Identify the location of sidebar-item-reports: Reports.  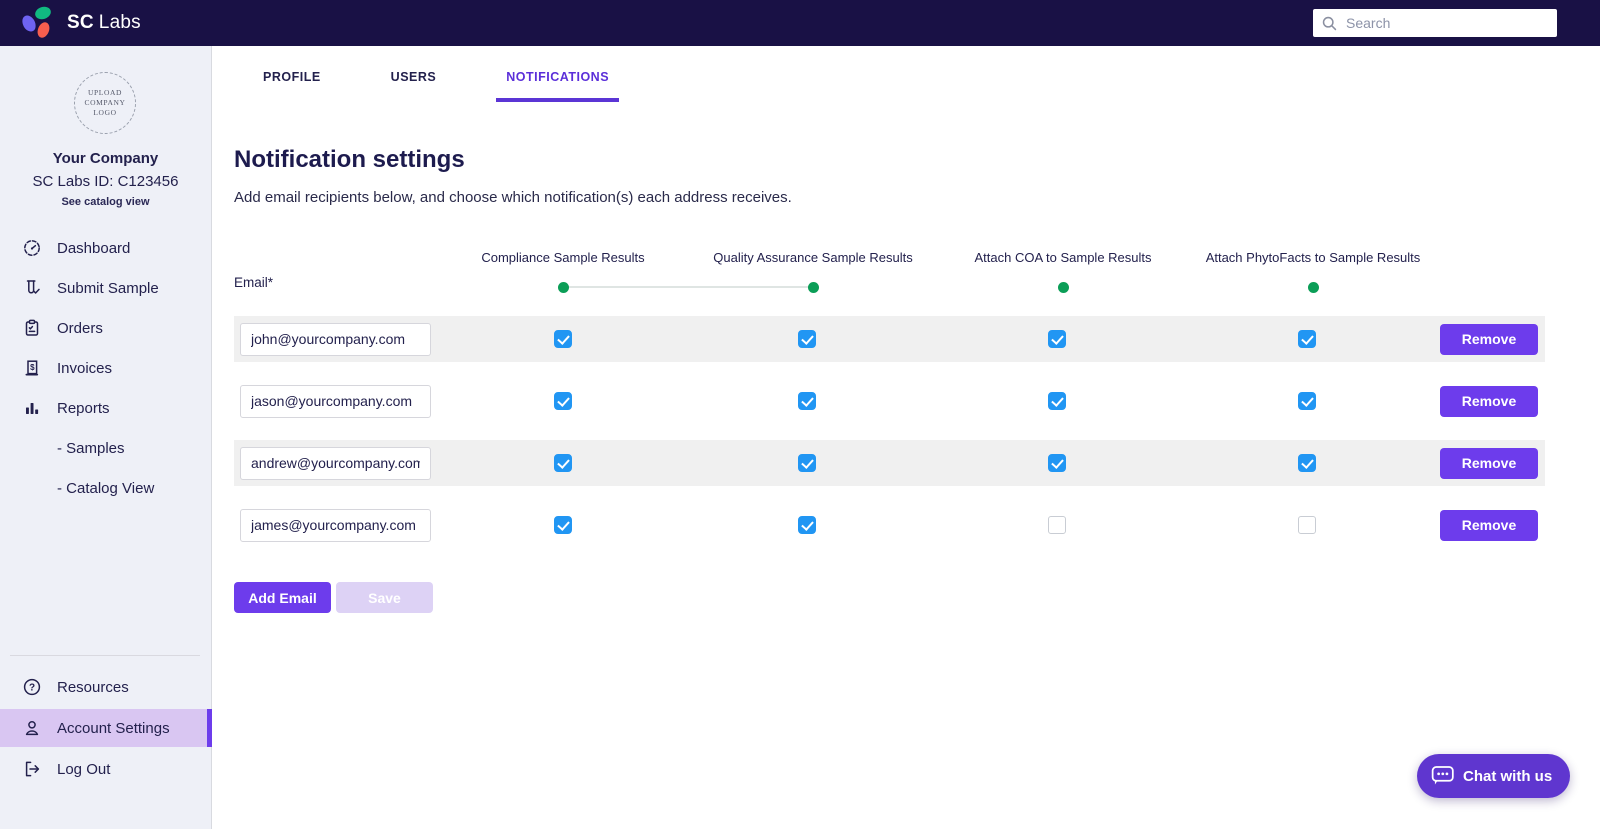
(105, 408).